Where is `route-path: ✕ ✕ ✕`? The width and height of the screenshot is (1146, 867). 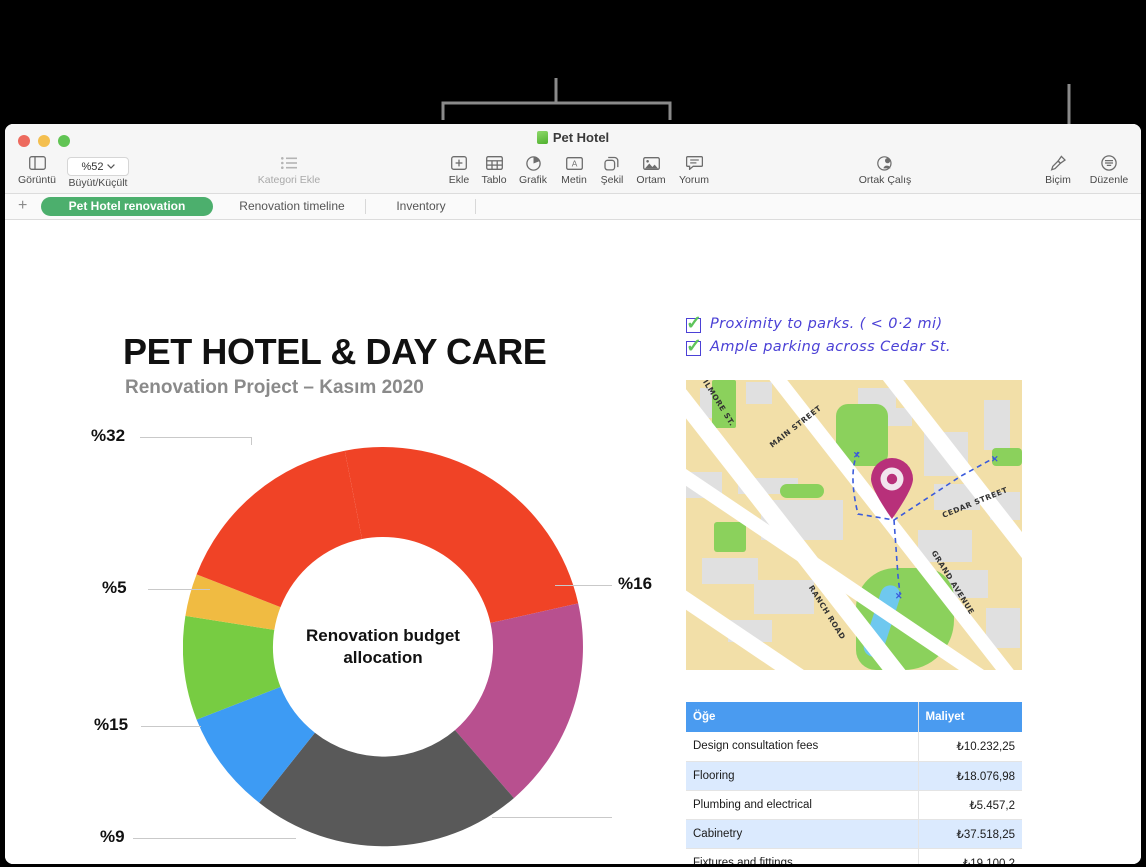
route-path: ✕ ✕ ✕ is located at coordinates (925, 525).